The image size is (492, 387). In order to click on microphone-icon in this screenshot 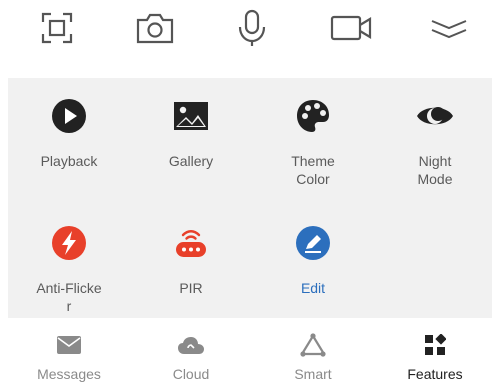, I will do `click(252, 27)`.